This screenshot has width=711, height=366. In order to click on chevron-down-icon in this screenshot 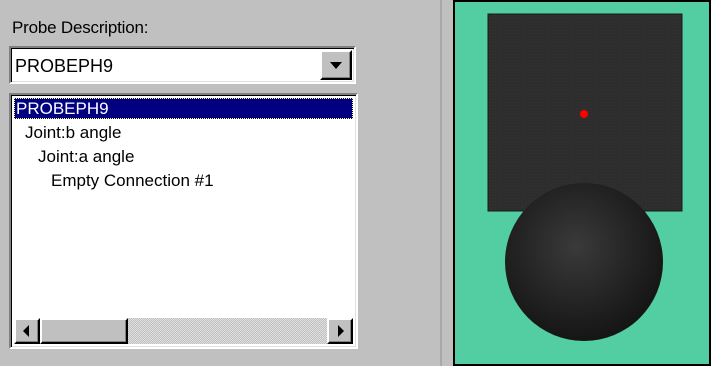, I will do `click(336, 65)`.